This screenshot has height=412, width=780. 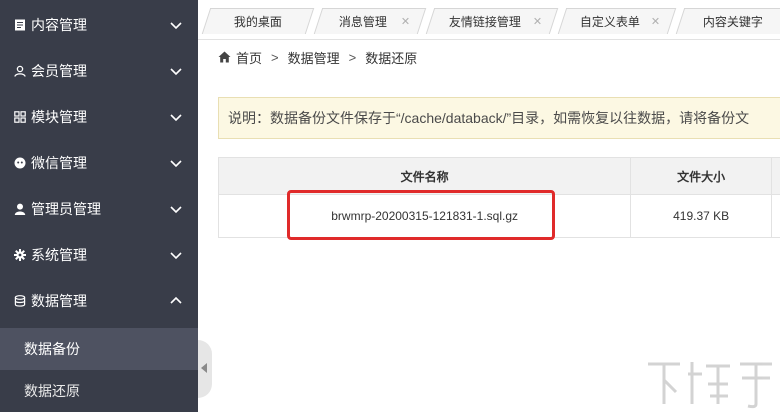 I want to click on tab-keywords: 内容关键字, so click(x=727, y=21).